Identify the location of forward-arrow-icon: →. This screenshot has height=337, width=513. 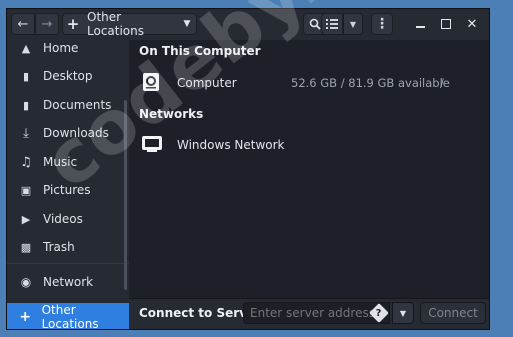
(47, 24).